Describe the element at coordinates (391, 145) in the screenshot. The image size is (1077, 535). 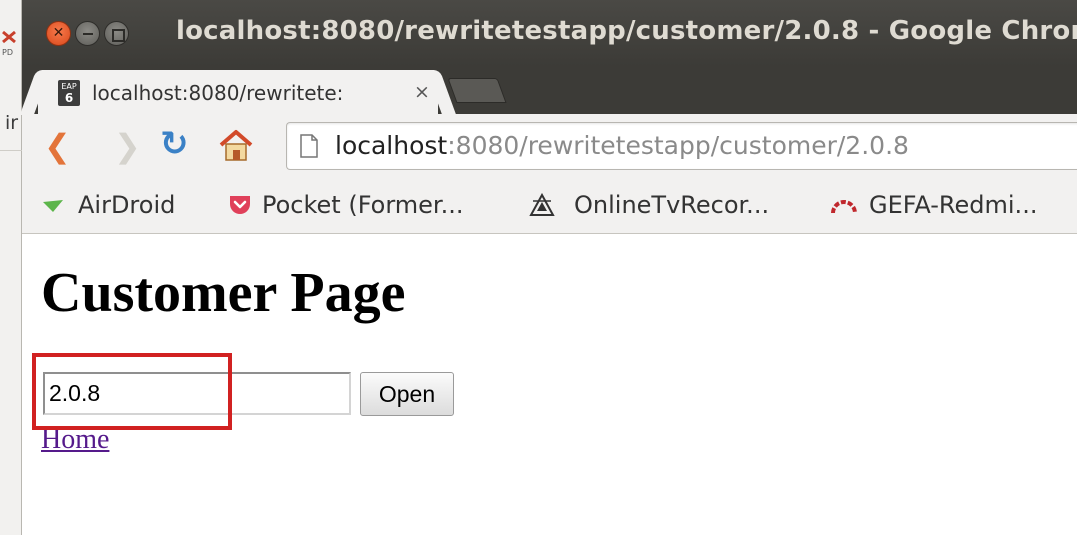
I see `url-host: localhost` at that location.